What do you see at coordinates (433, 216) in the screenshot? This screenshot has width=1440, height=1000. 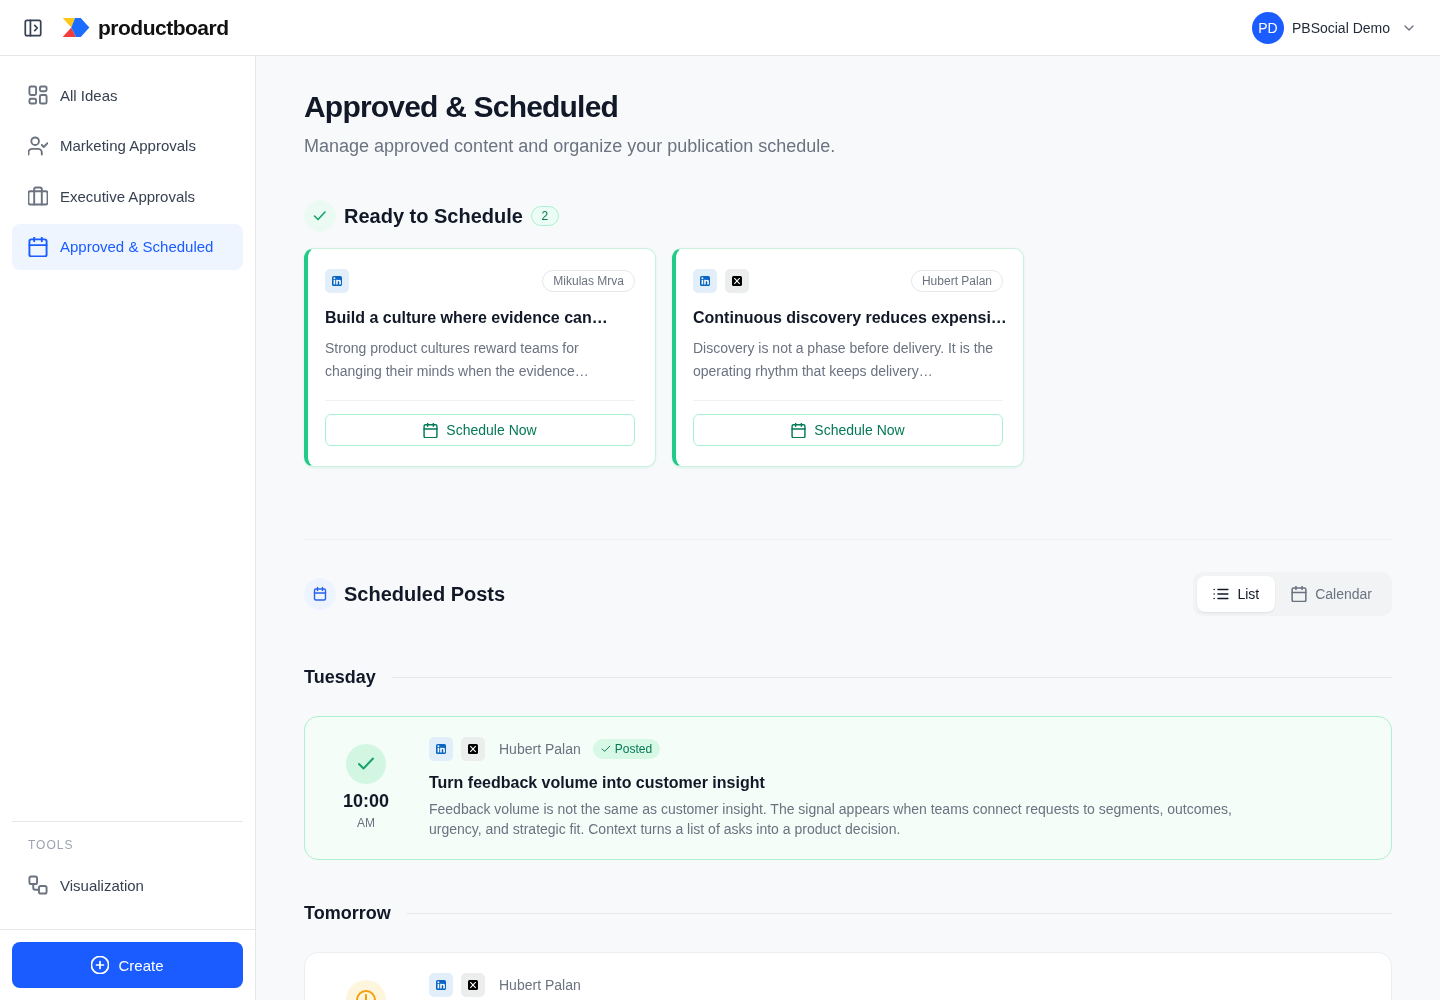 I see `section-title: Ready to Schedule` at bounding box center [433, 216].